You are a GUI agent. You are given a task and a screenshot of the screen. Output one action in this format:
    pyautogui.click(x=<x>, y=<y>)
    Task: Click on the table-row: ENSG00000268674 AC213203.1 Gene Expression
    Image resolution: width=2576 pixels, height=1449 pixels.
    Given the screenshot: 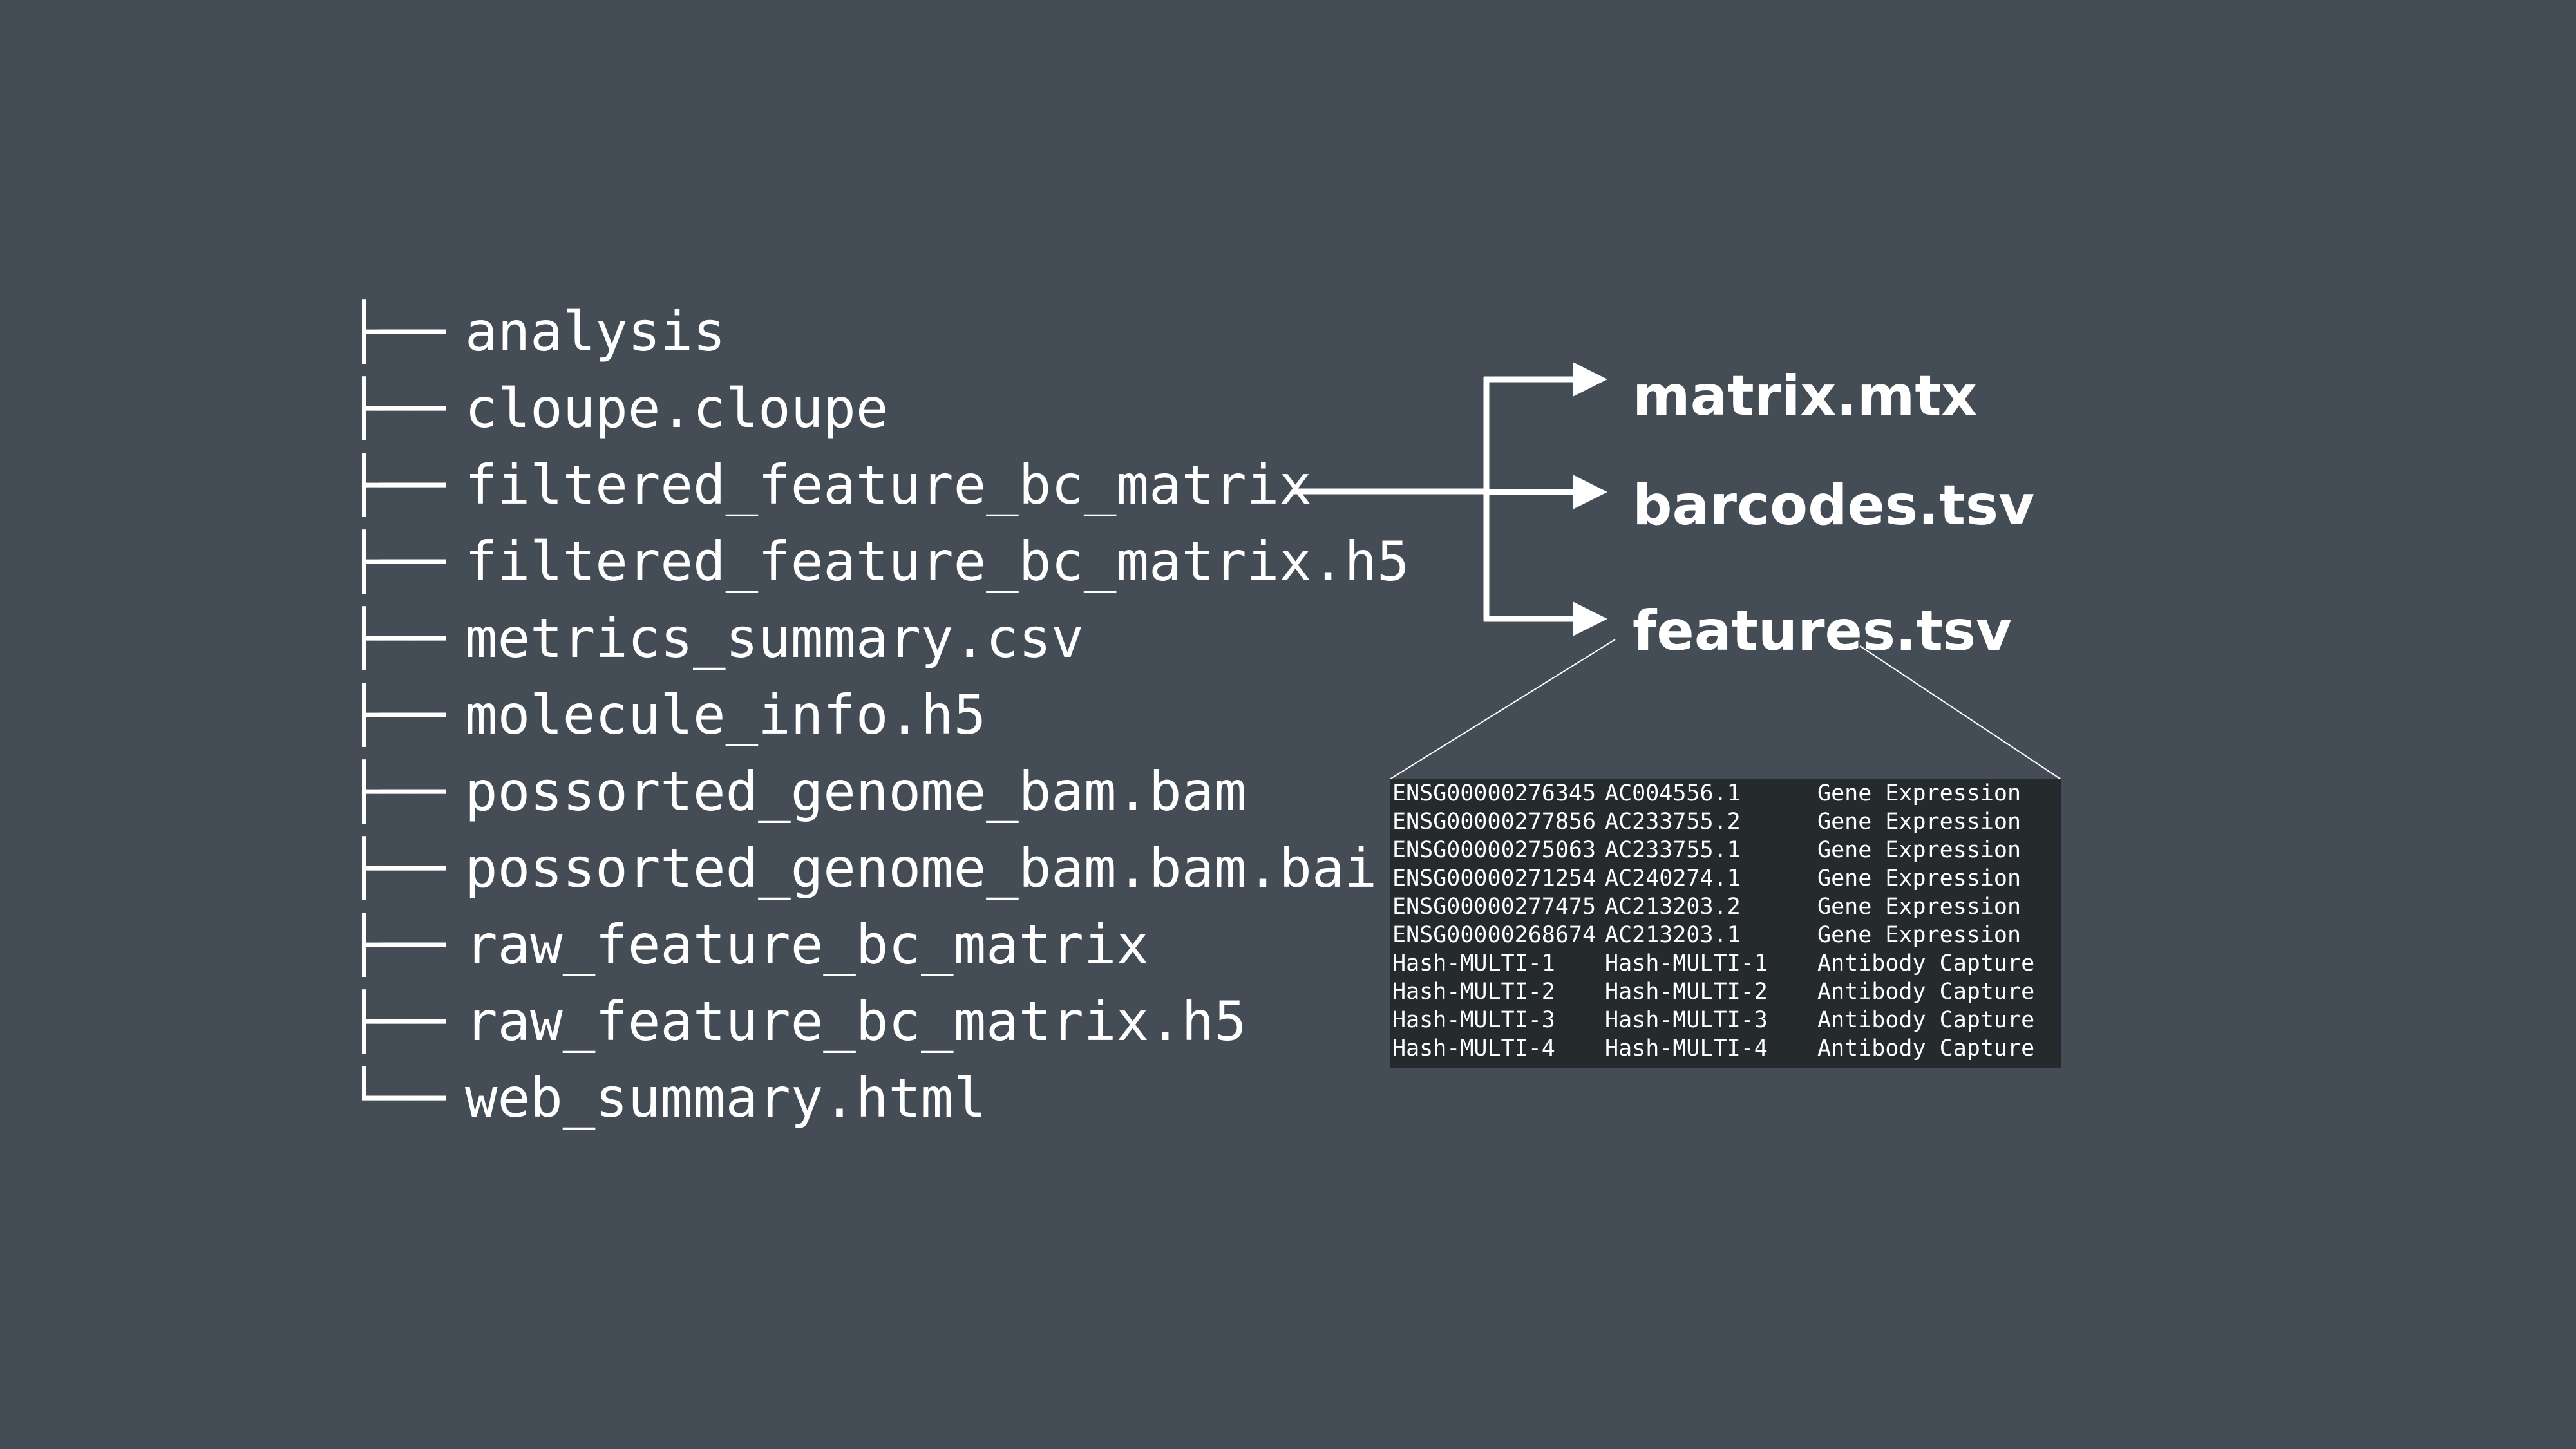 What is the action you would take?
    pyautogui.click(x=1725, y=935)
    